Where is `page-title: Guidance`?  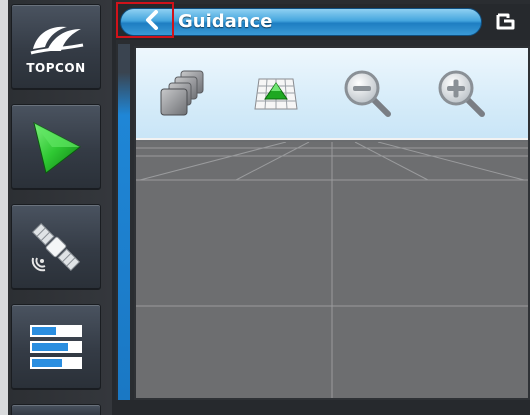 page-title: Guidance is located at coordinates (225, 21).